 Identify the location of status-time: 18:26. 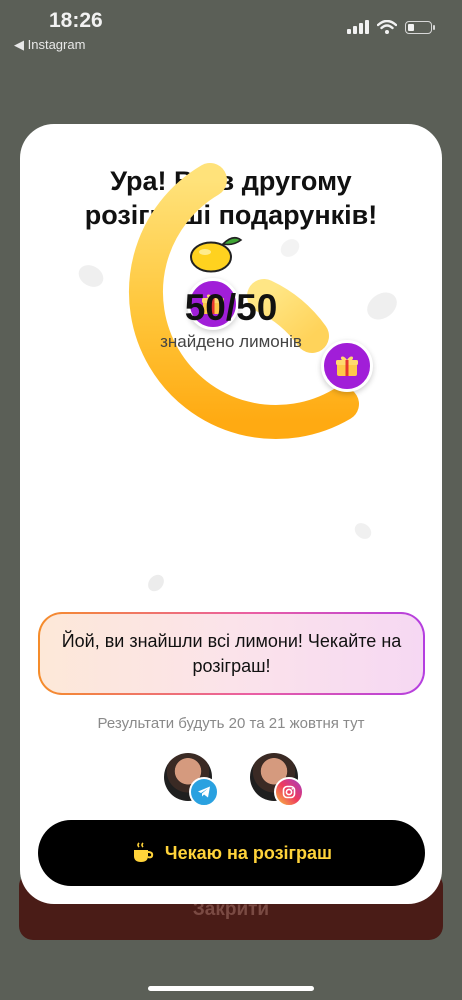
(76, 20).